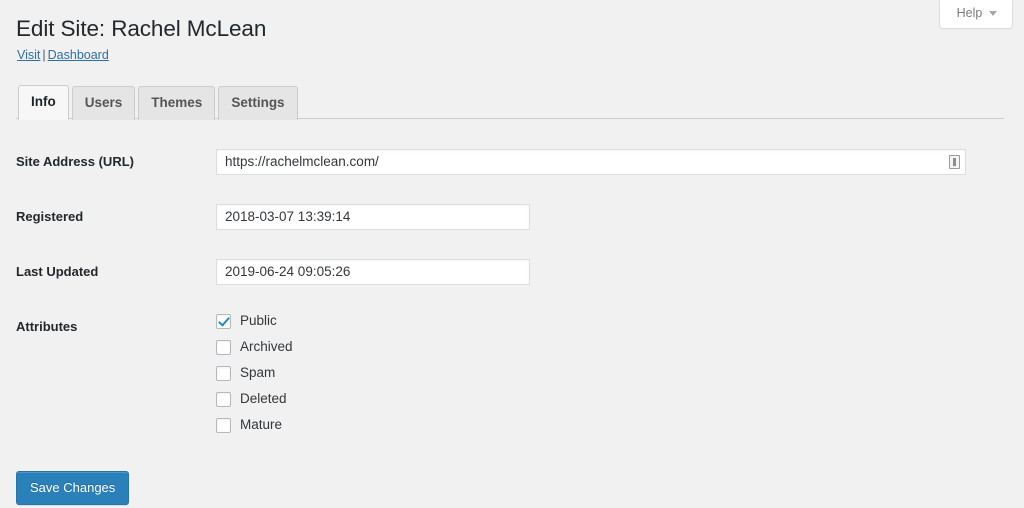  I want to click on help-tab-container: Help, so click(976, 15).